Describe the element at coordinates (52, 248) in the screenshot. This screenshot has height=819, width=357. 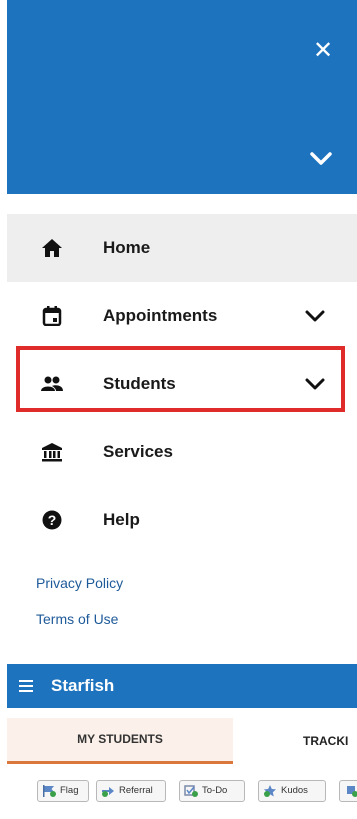
I see `home-icon` at that location.